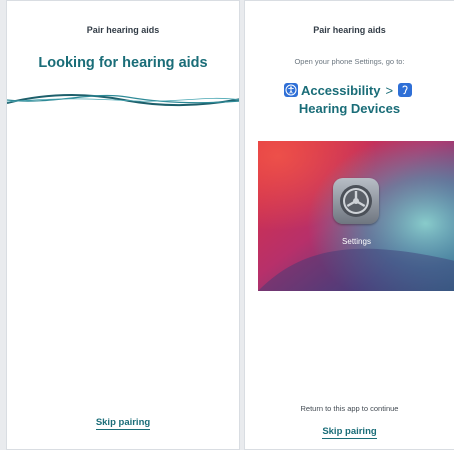  I want to click on path-accessibility: Accessibility, so click(340, 90).